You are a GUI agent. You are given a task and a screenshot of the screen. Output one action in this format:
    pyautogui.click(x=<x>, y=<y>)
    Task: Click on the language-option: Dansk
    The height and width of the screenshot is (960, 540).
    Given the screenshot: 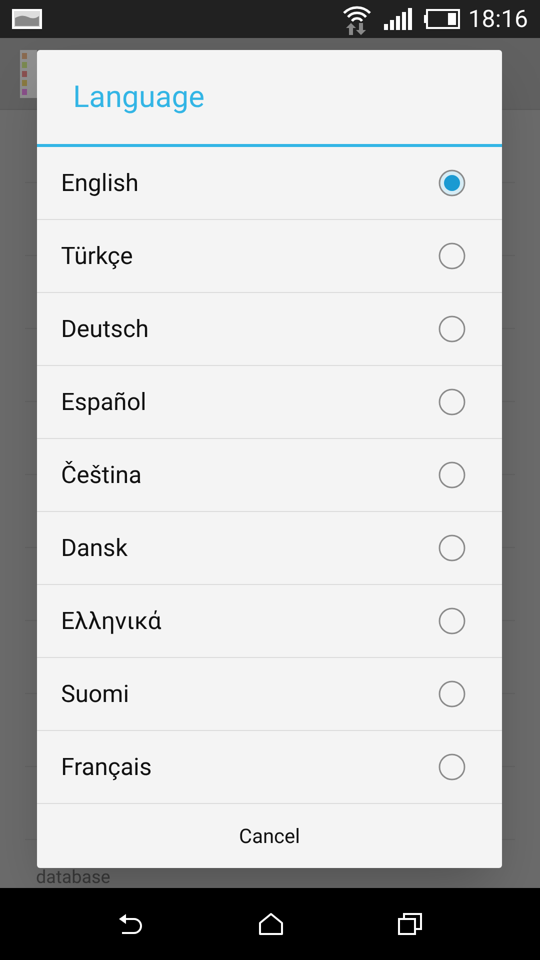 What is the action you would take?
    pyautogui.click(x=269, y=548)
    